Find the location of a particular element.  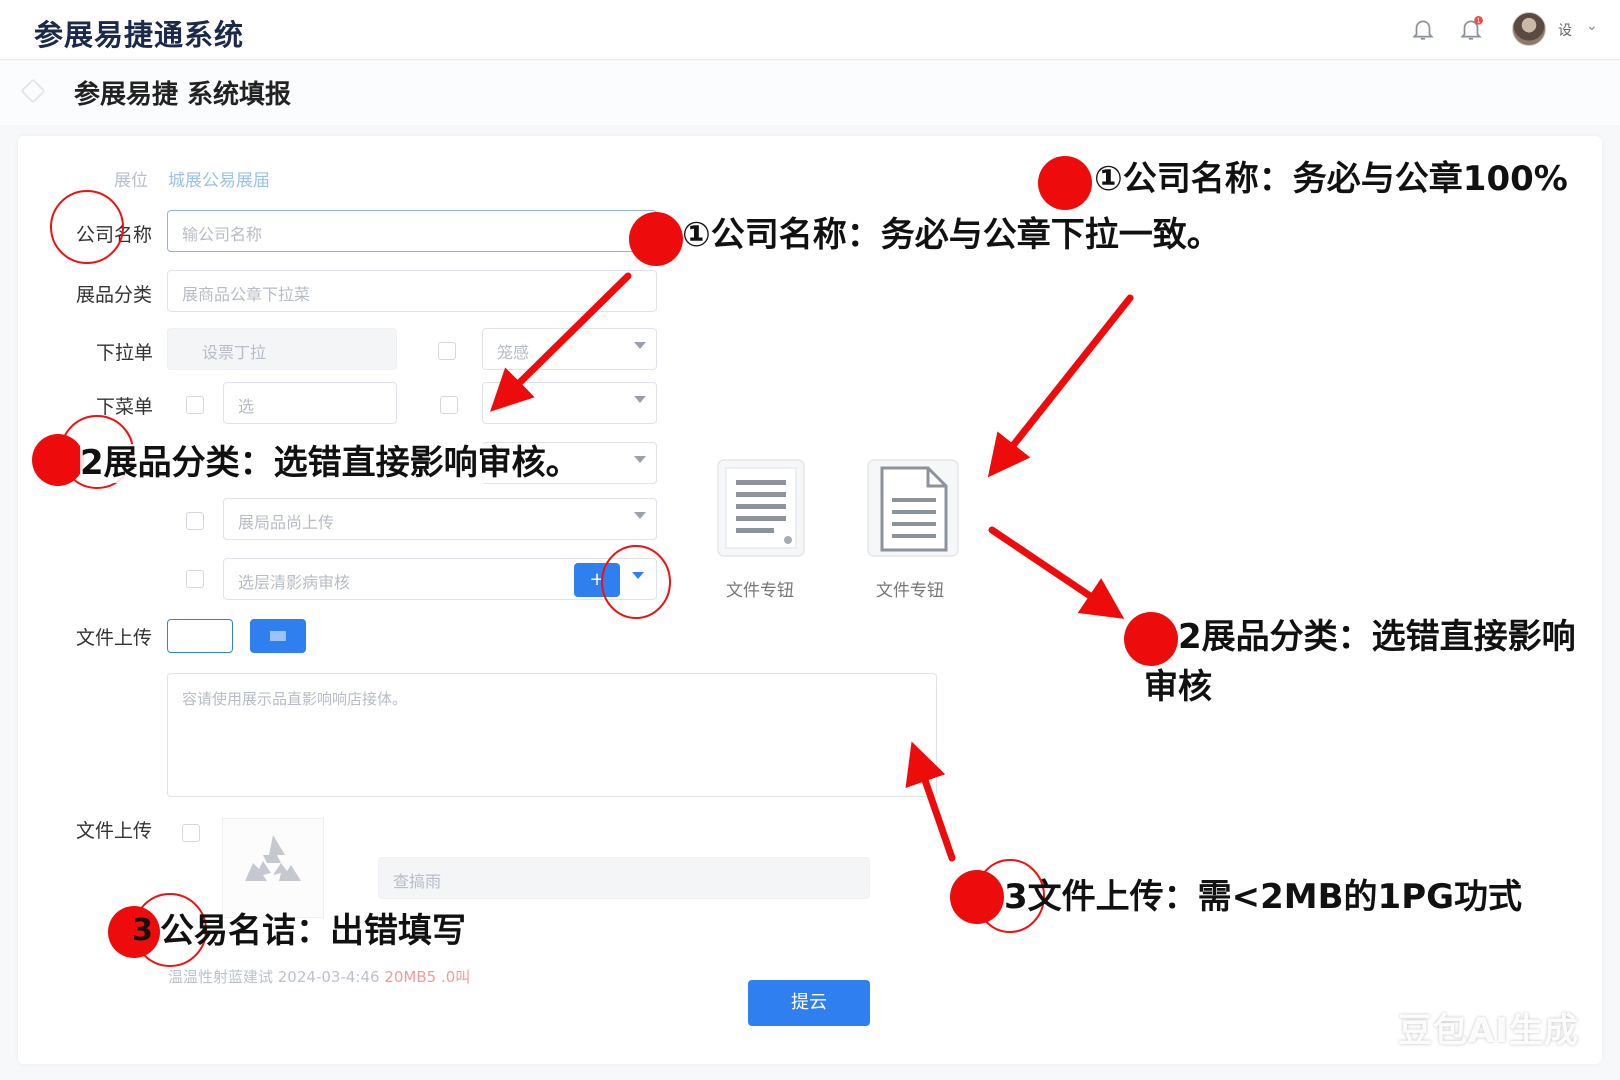

upload-button is located at coordinates (278, 636).